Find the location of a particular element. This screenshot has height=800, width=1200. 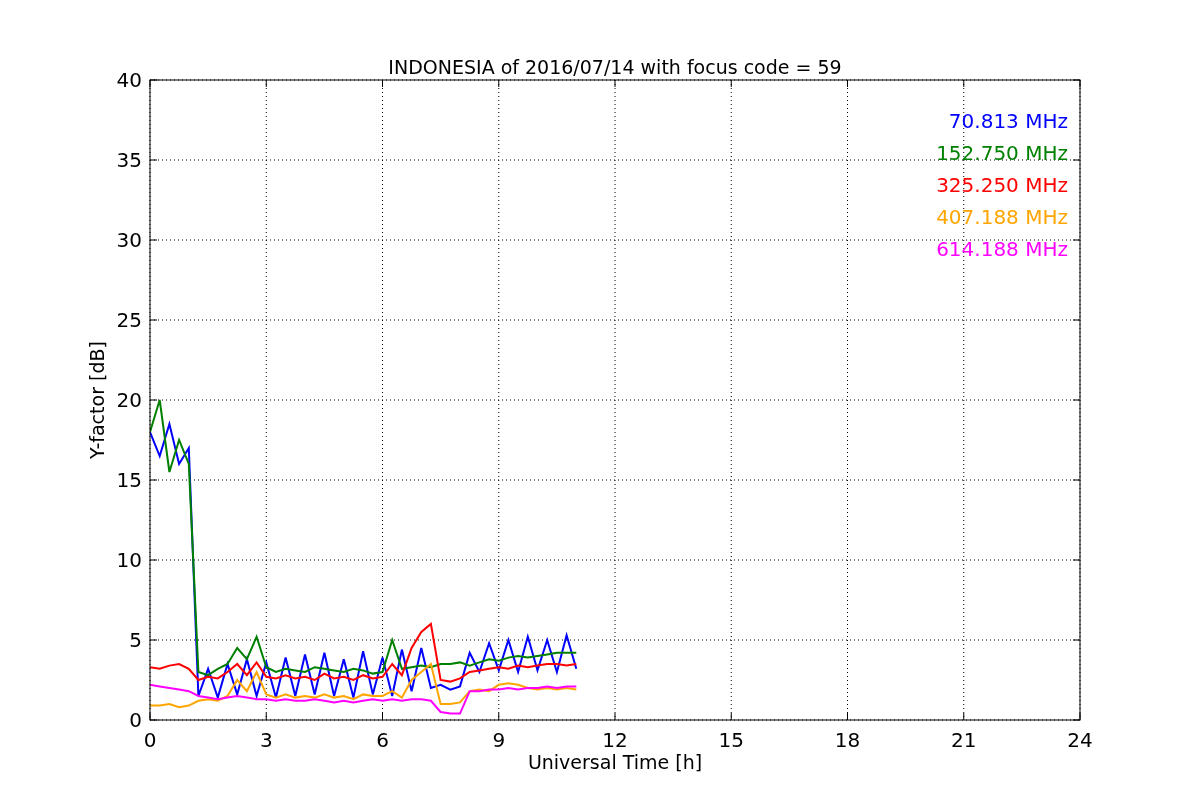

x-tick-label: 3 is located at coordinates (266, 740).